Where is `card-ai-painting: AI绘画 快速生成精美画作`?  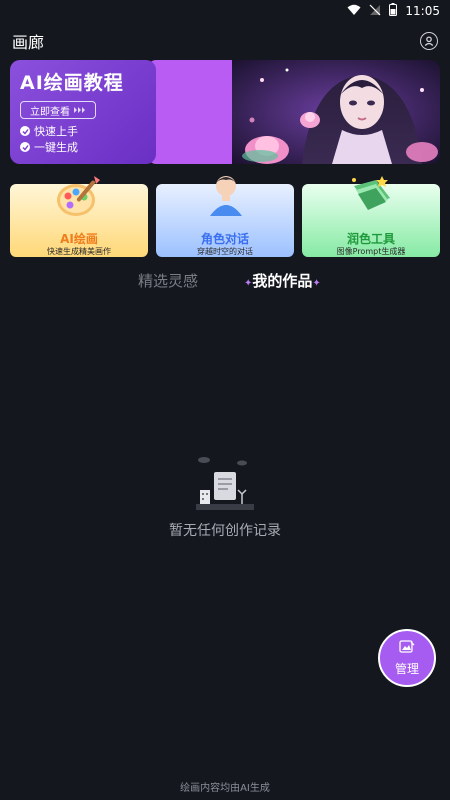
card-ai-painting: AI绘画 快速生成精美画作 is located at coordinates (79, 216).